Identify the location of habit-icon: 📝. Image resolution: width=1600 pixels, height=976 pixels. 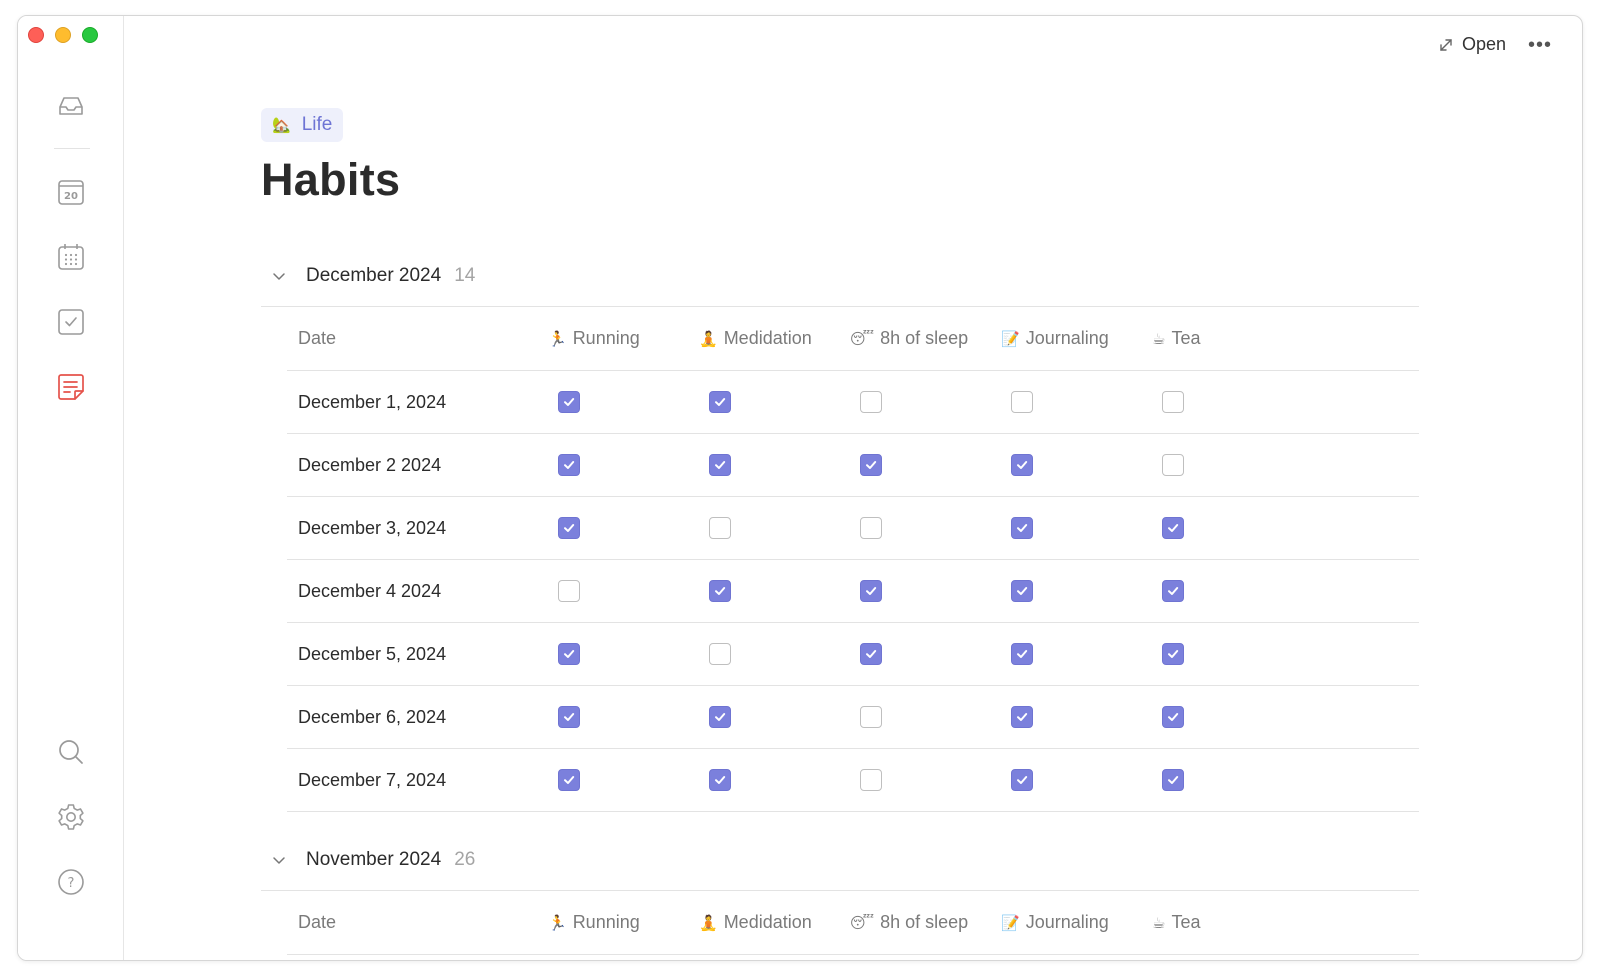
(1010, 338).